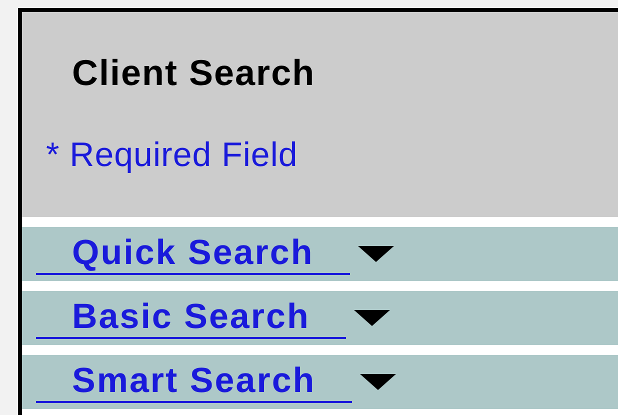 This screenshot has height=415, width=618. Describe the element at coordinates (193, 254) in the screenshot. I see `section-link: Quick Search` at that location.